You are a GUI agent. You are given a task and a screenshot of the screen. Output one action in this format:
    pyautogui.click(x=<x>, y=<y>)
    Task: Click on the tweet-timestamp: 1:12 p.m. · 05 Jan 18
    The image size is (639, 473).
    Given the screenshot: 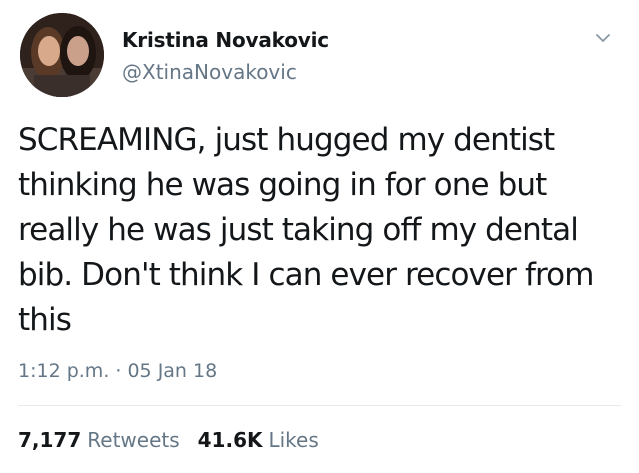 What is the action you would take?
    pyautogui.click(x=117, y=371)
    